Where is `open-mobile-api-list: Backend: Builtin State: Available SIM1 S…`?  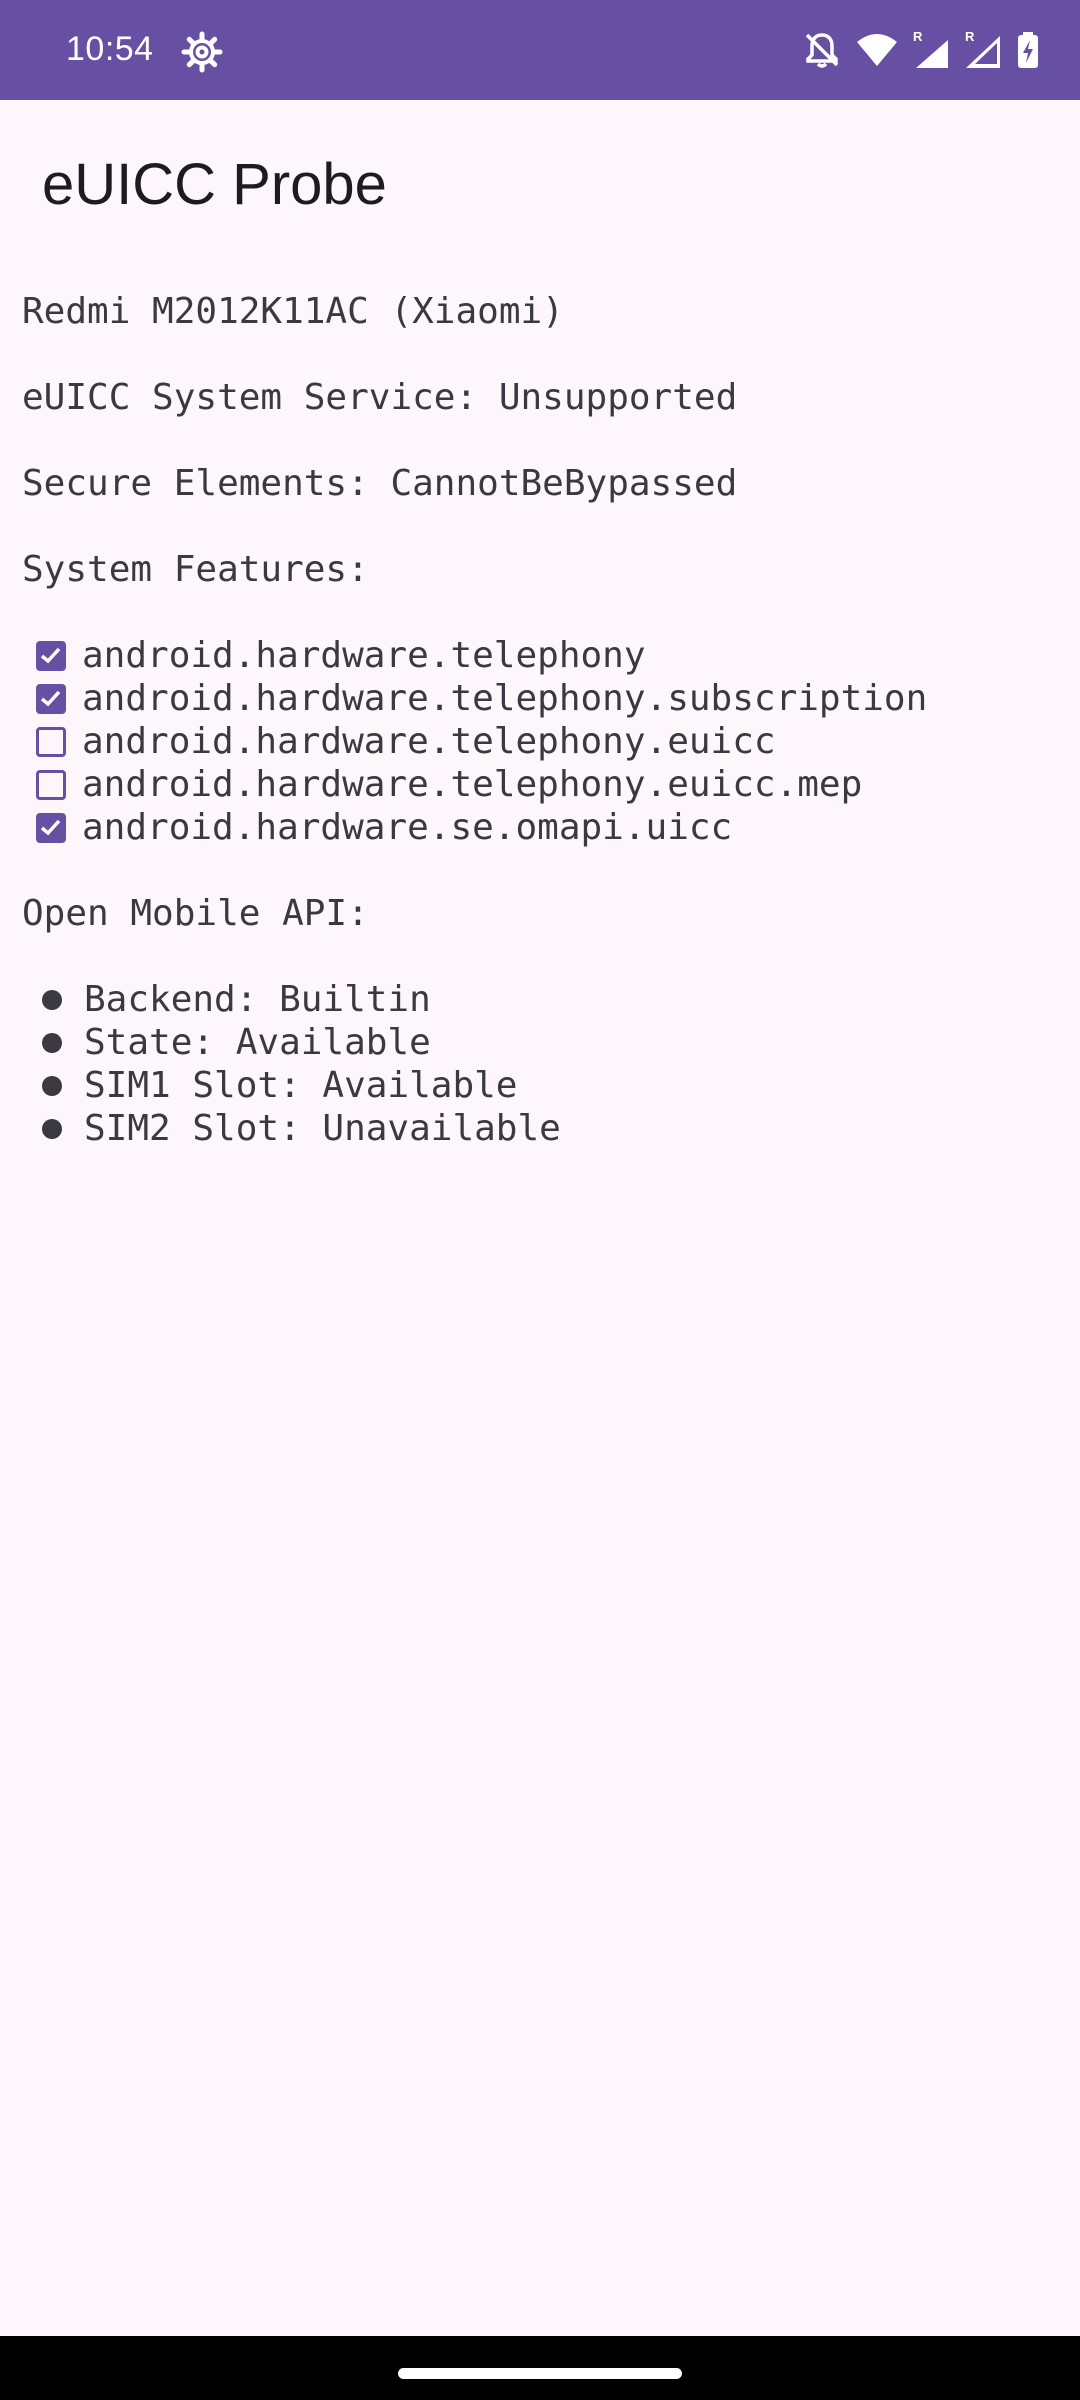 open-mobile-api-list: Backend: Builtin State: Available SIM1 S… is located at coordinates (542, 1064).